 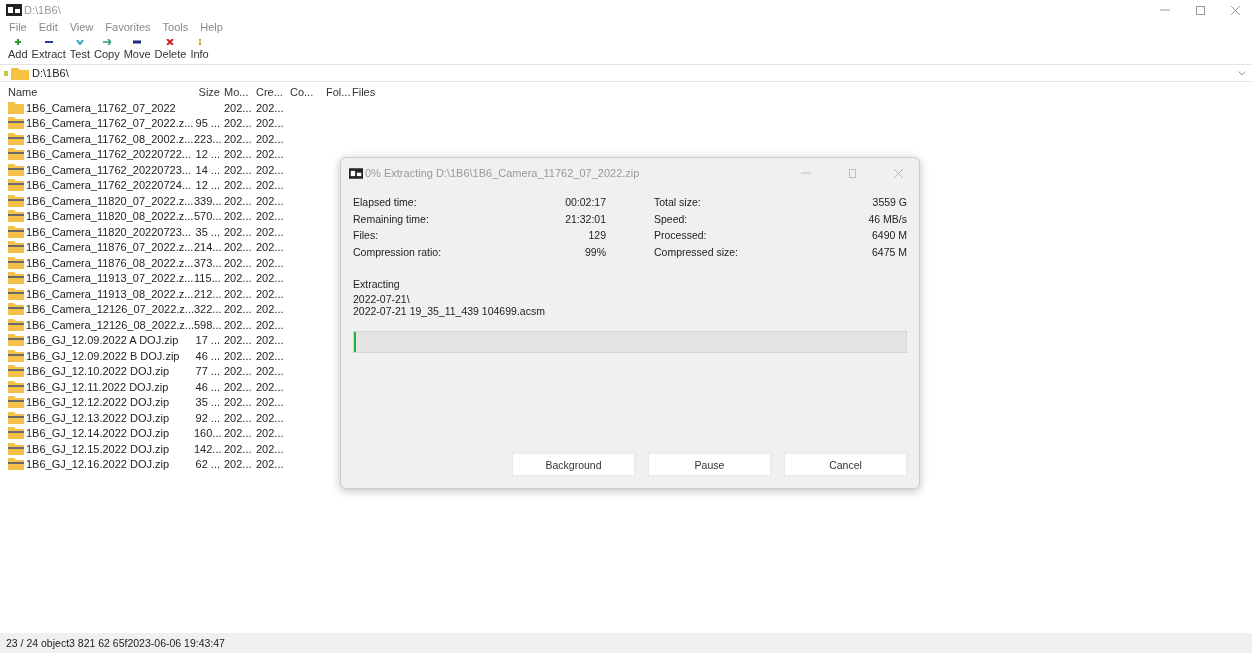 What do you see at coordinates (107, 49) in the screenshot?
I see `toolbar-button: Copy` at bounding box center [107, 49].